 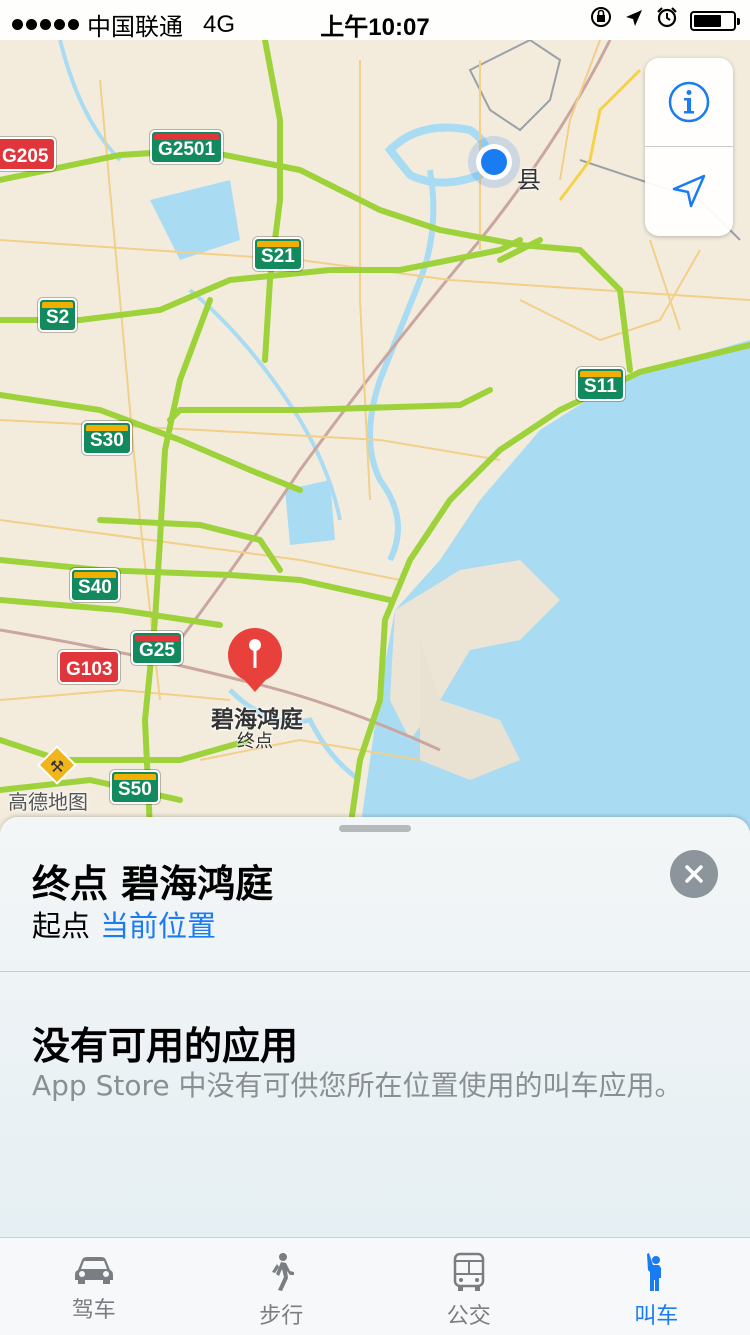 What do you see at coordinates (656, 1314) in the screenshot?
I see `tab-ride-label: 叫车` at bounding box center [656, 1314].